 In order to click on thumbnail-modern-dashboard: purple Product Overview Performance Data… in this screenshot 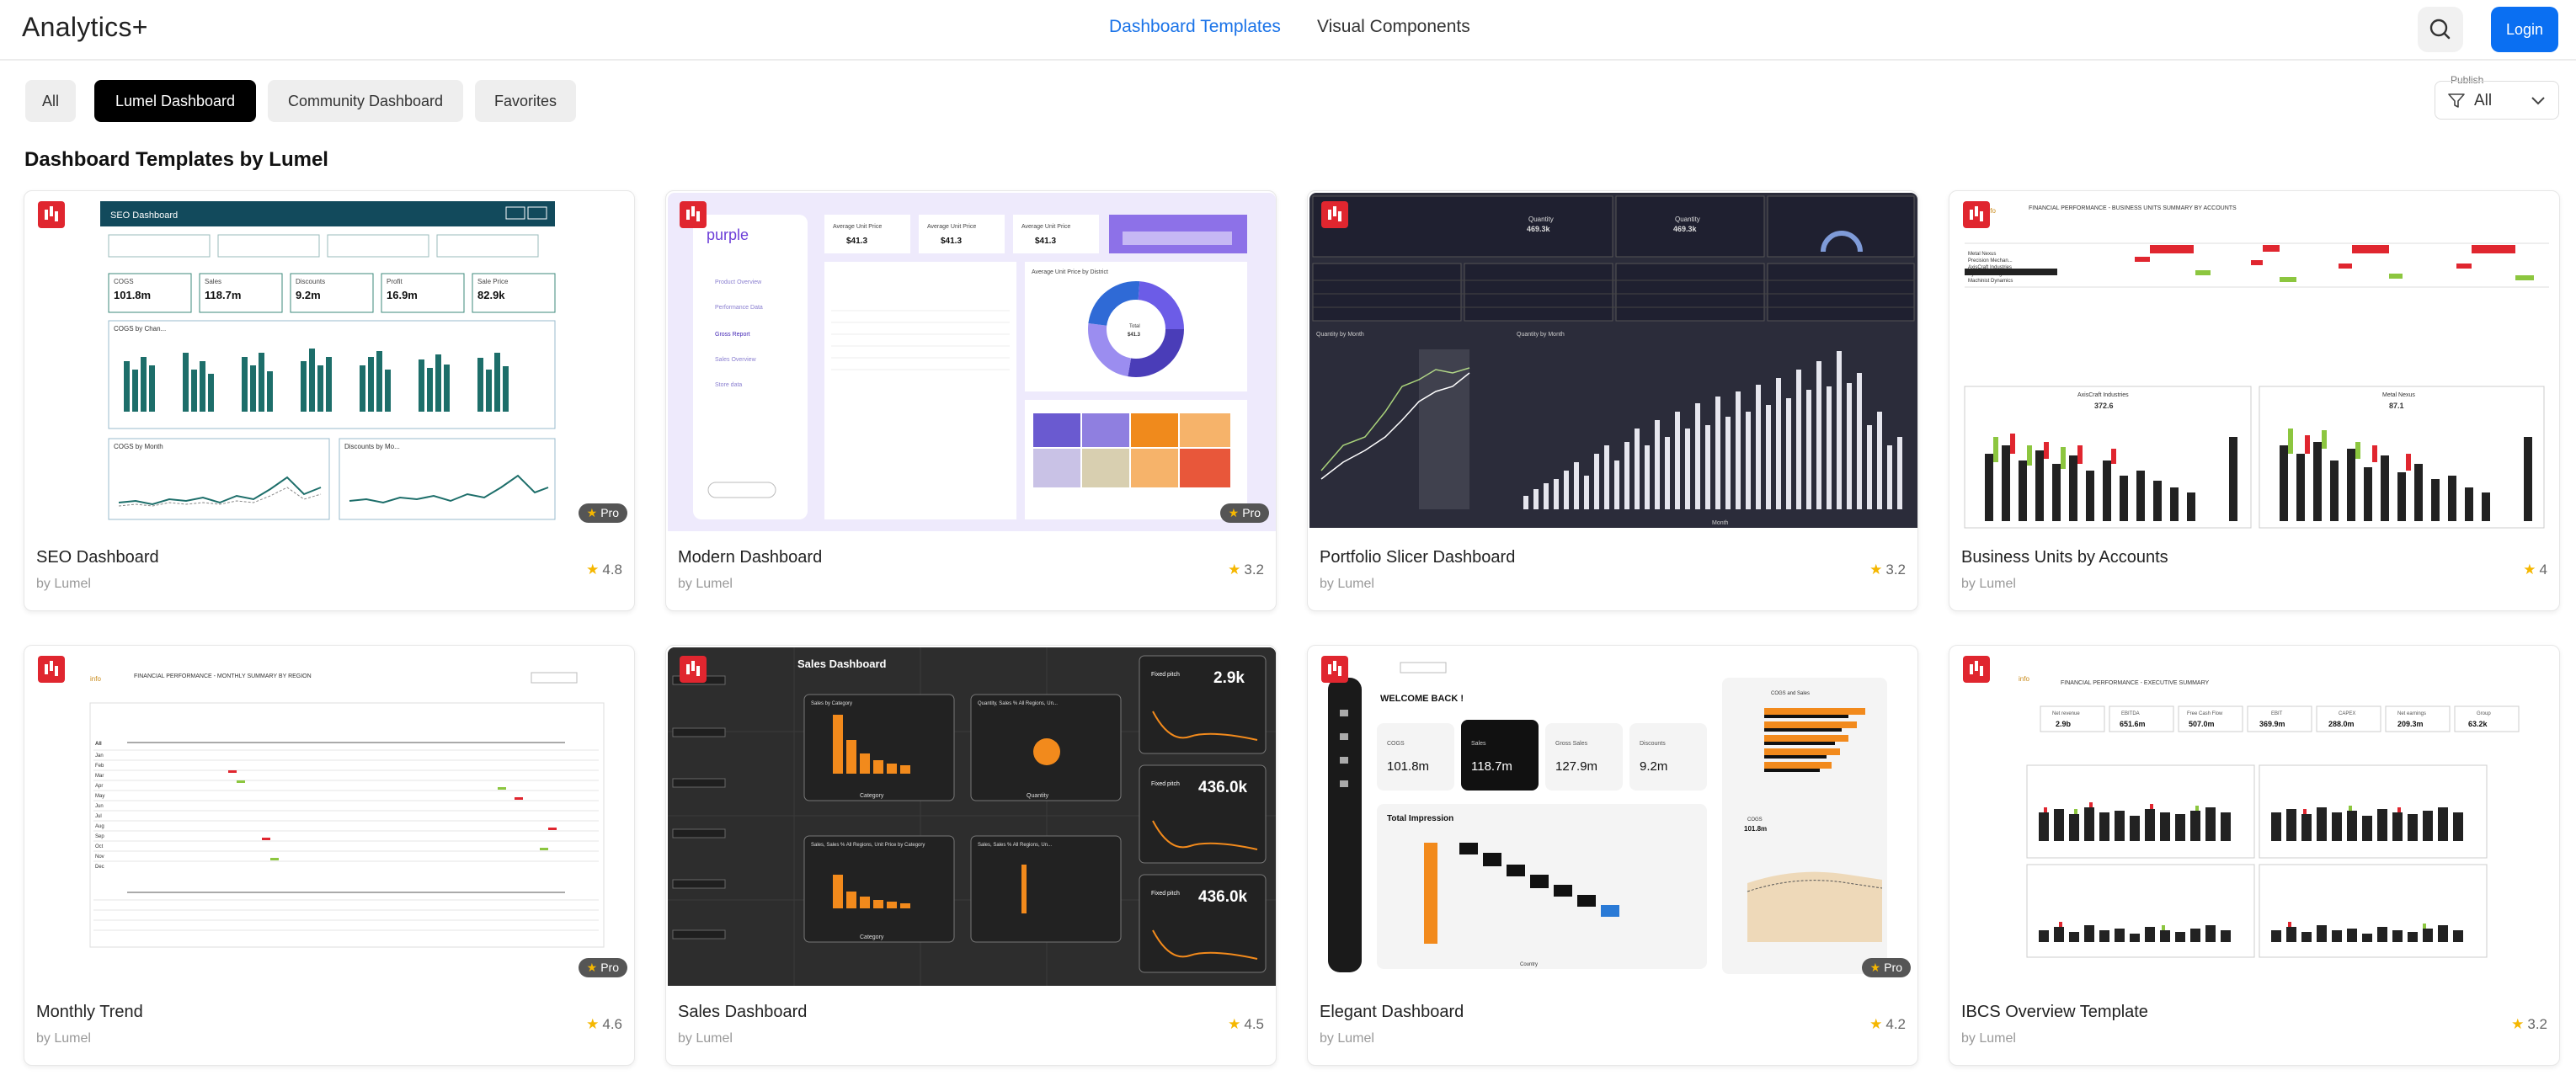, I will do `click(972, 362)`.